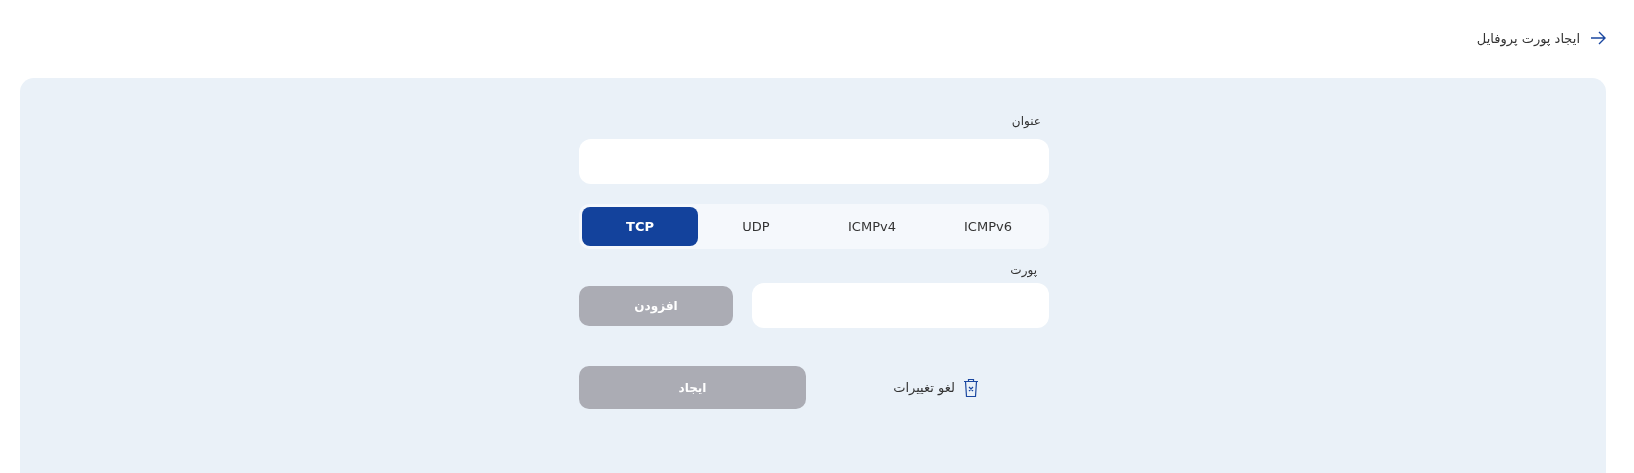 This screenshot has height=473, width=1634. Describe the element at coordinates (1026, 122) in the screenshot. I see `field-label: عنوان` at that location.